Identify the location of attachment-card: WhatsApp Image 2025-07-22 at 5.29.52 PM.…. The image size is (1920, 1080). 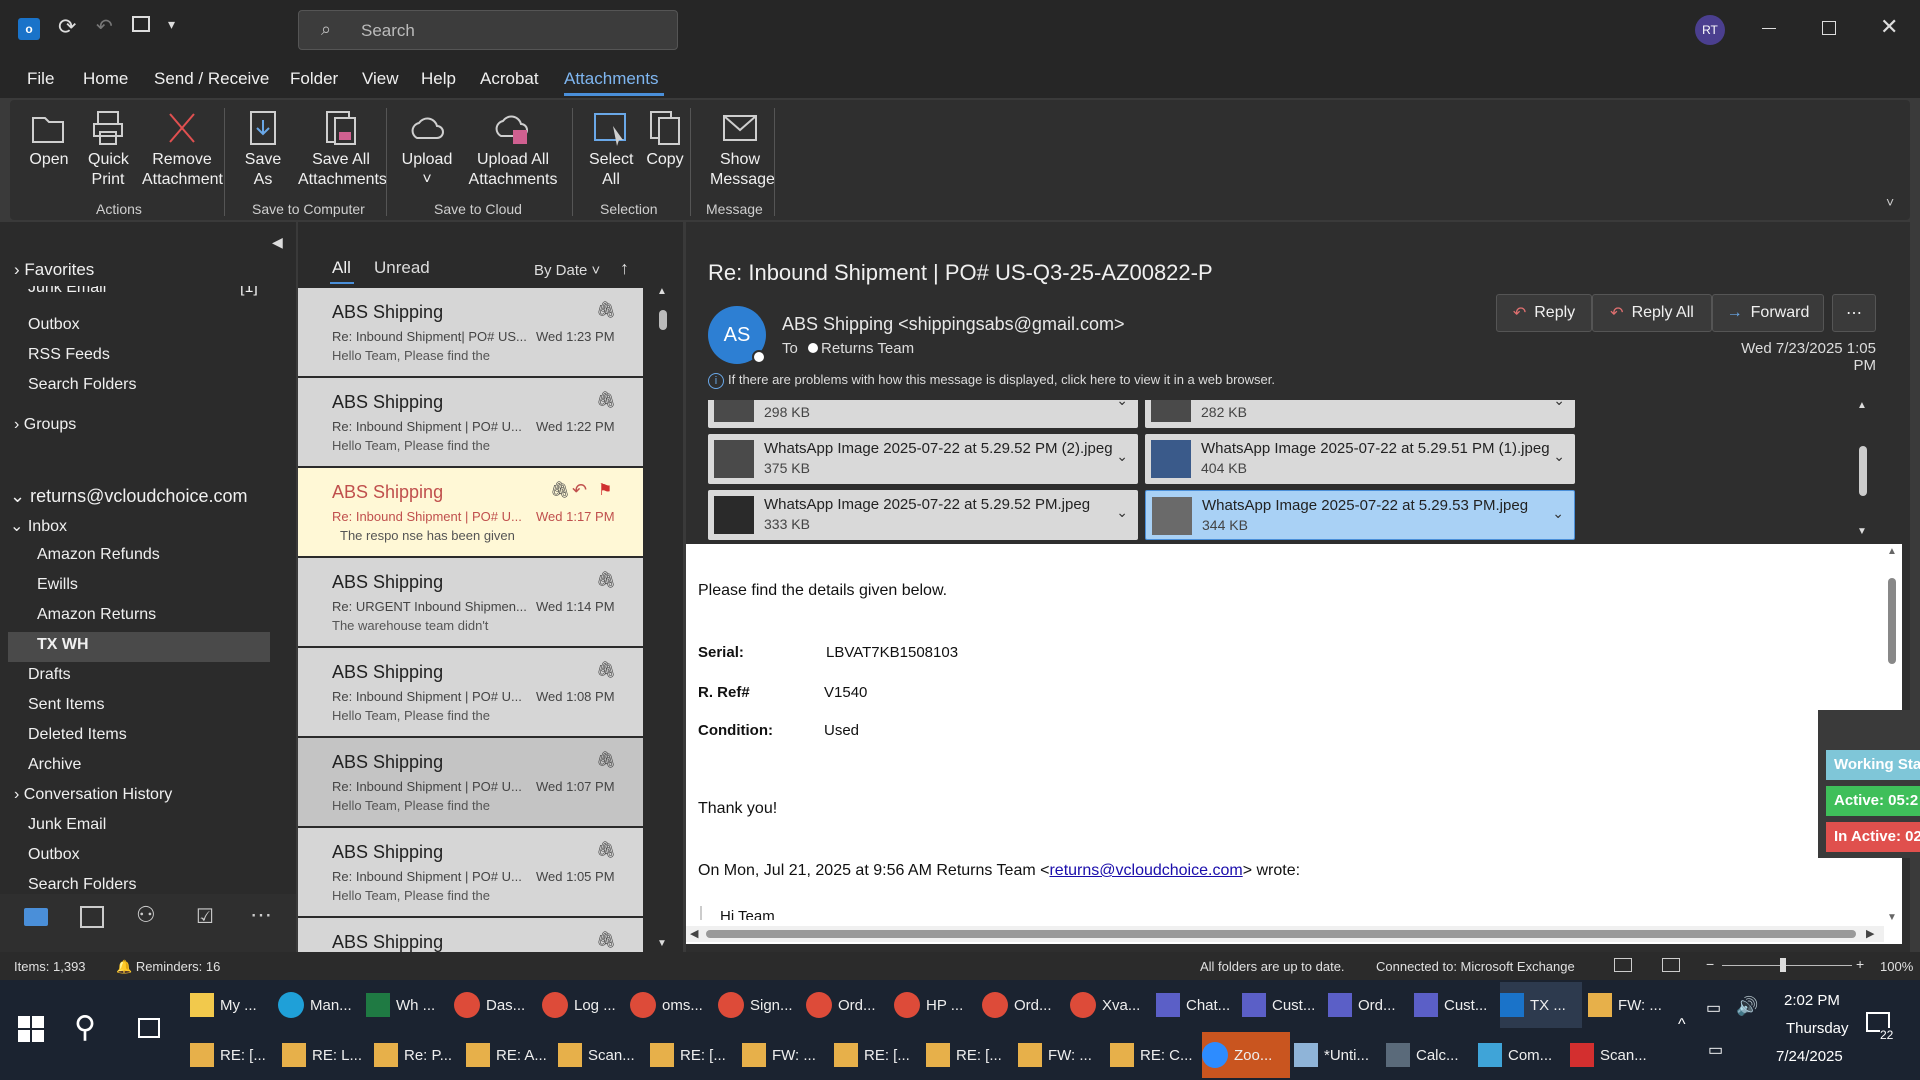
(923, 515).